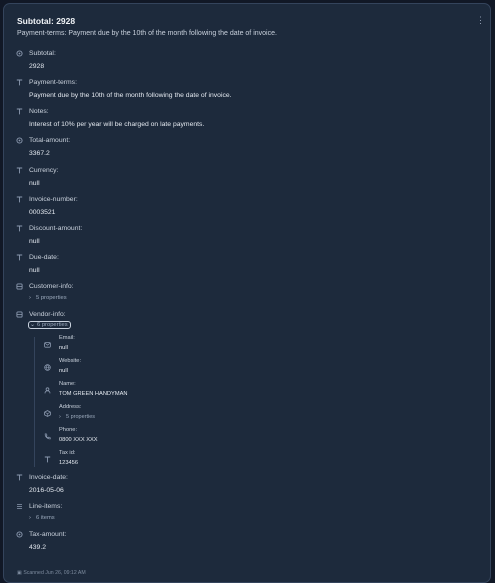 The width and height of the screenshot is (495, 583). I want to click on field-value: 0003521, so click(42, 212).